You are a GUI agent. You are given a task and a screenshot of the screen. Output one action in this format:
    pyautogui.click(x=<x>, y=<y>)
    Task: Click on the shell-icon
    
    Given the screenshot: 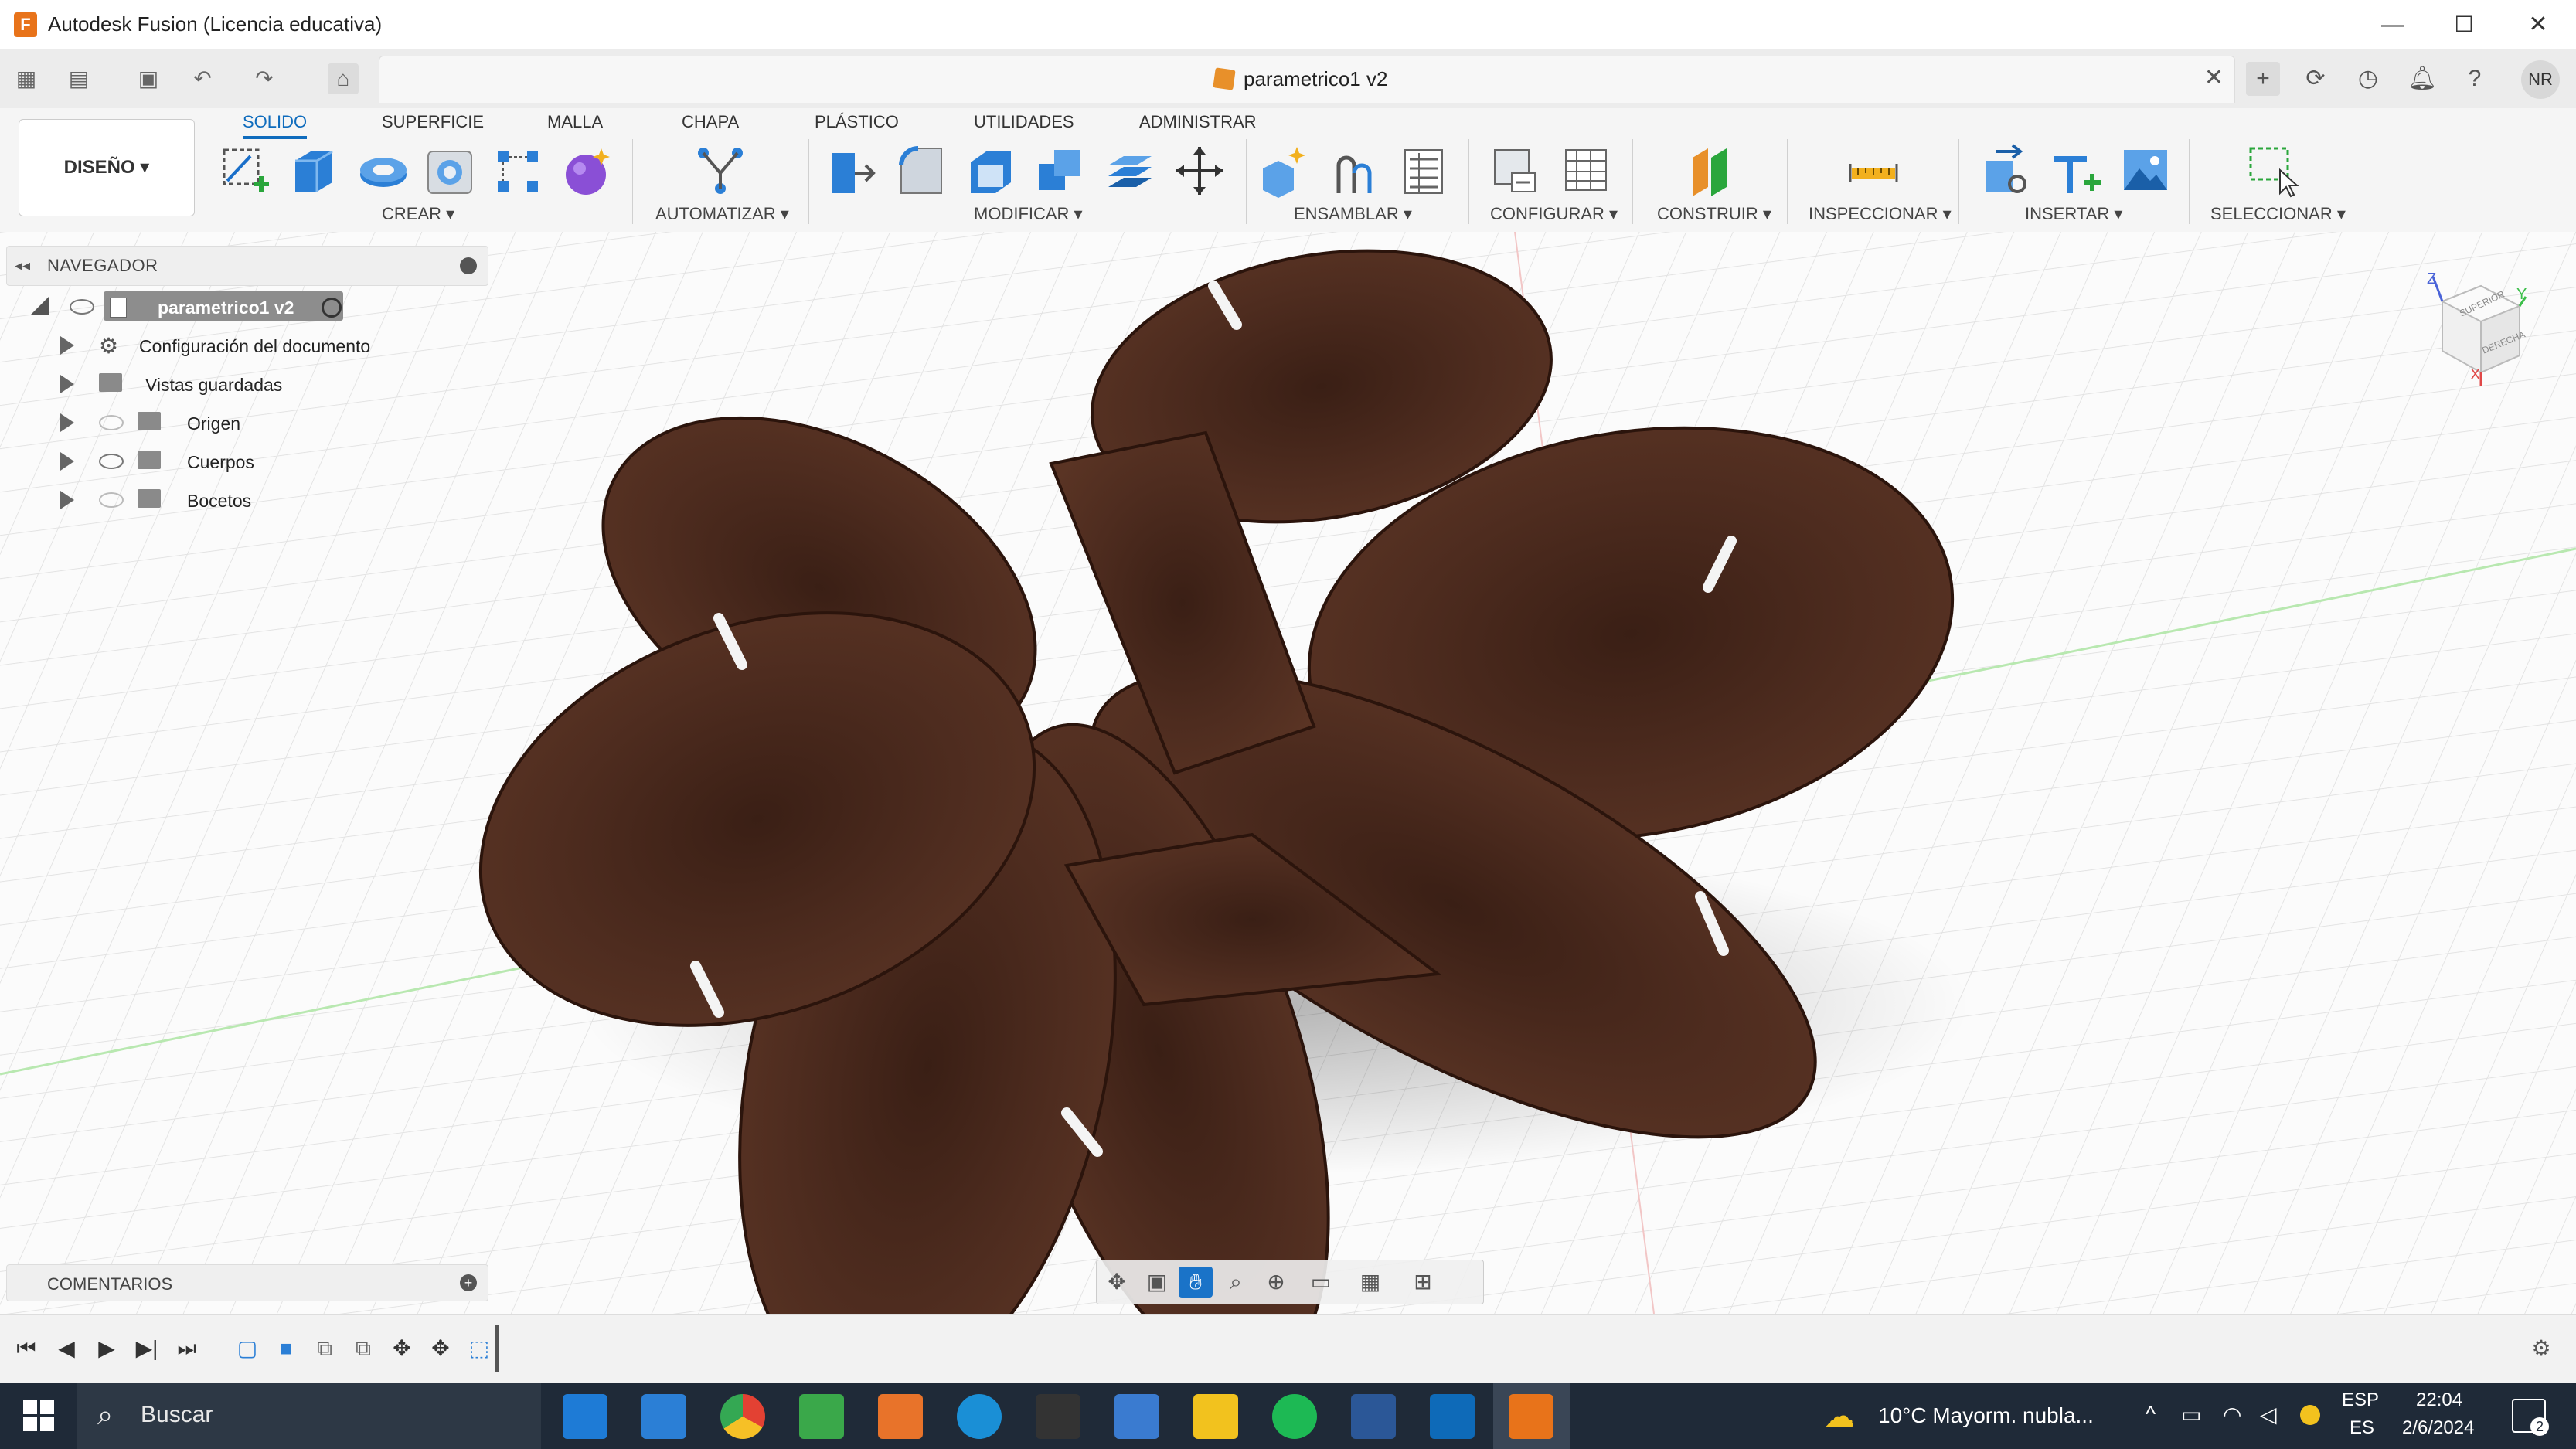 What is the action you would take?
    pyautogui.click(x=991, y=170)
    